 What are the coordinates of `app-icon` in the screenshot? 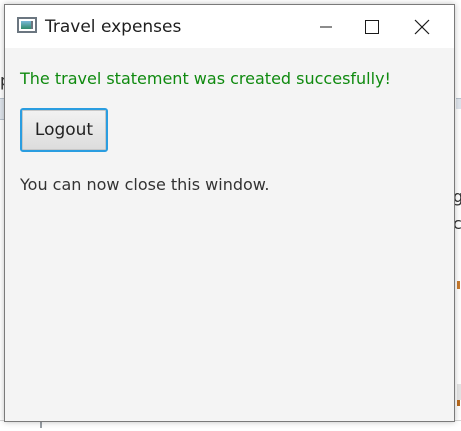 It's located at (27, 25).